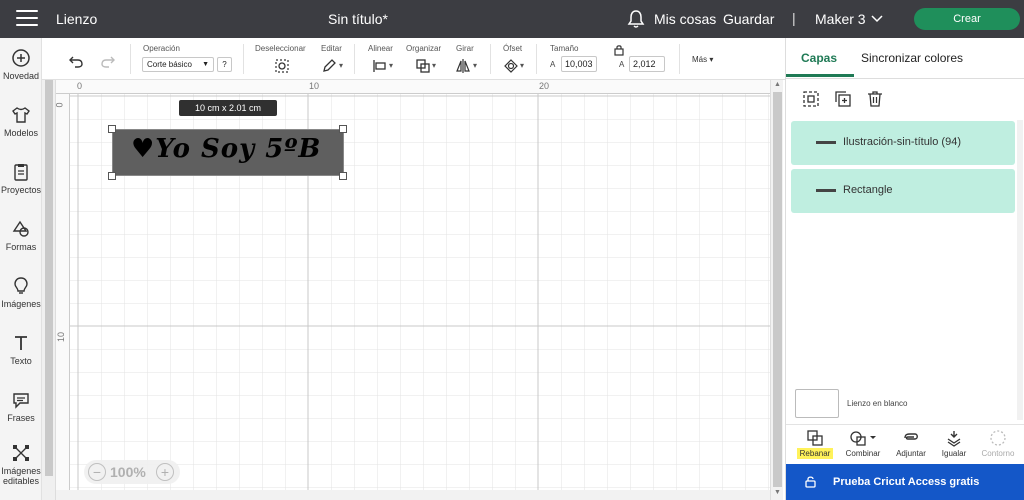 The width and height of the screenshot is (1024, 500). What do you see at coordinates (748, 19) in the screenshot?
I see `save-button: Guardar` at bounding box center [748, 19].